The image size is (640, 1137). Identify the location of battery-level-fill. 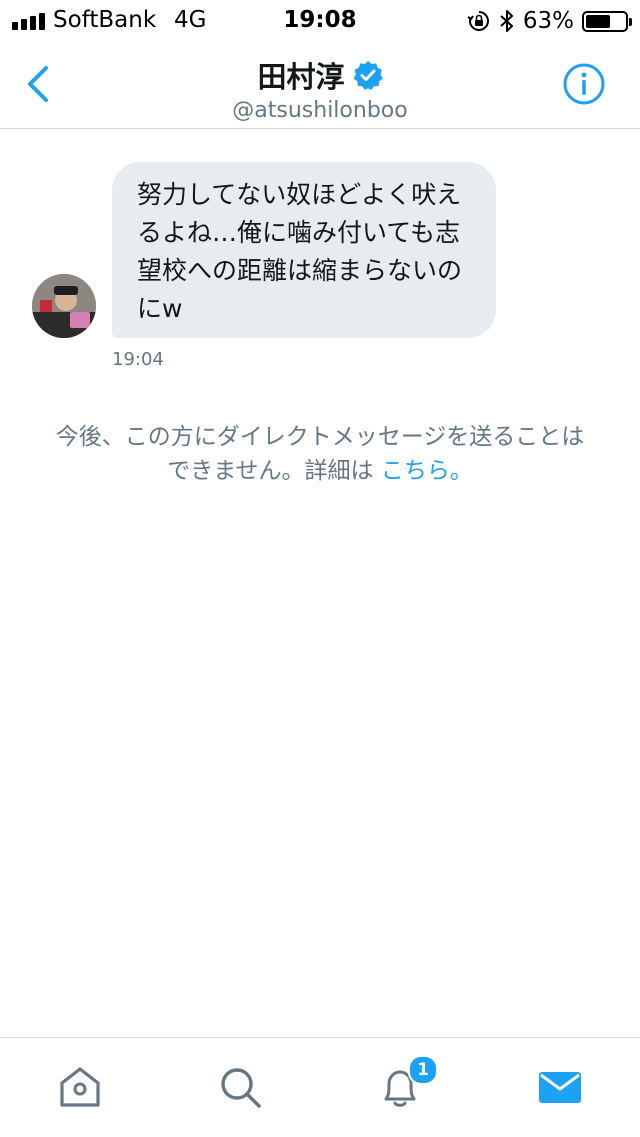
(598, 21).